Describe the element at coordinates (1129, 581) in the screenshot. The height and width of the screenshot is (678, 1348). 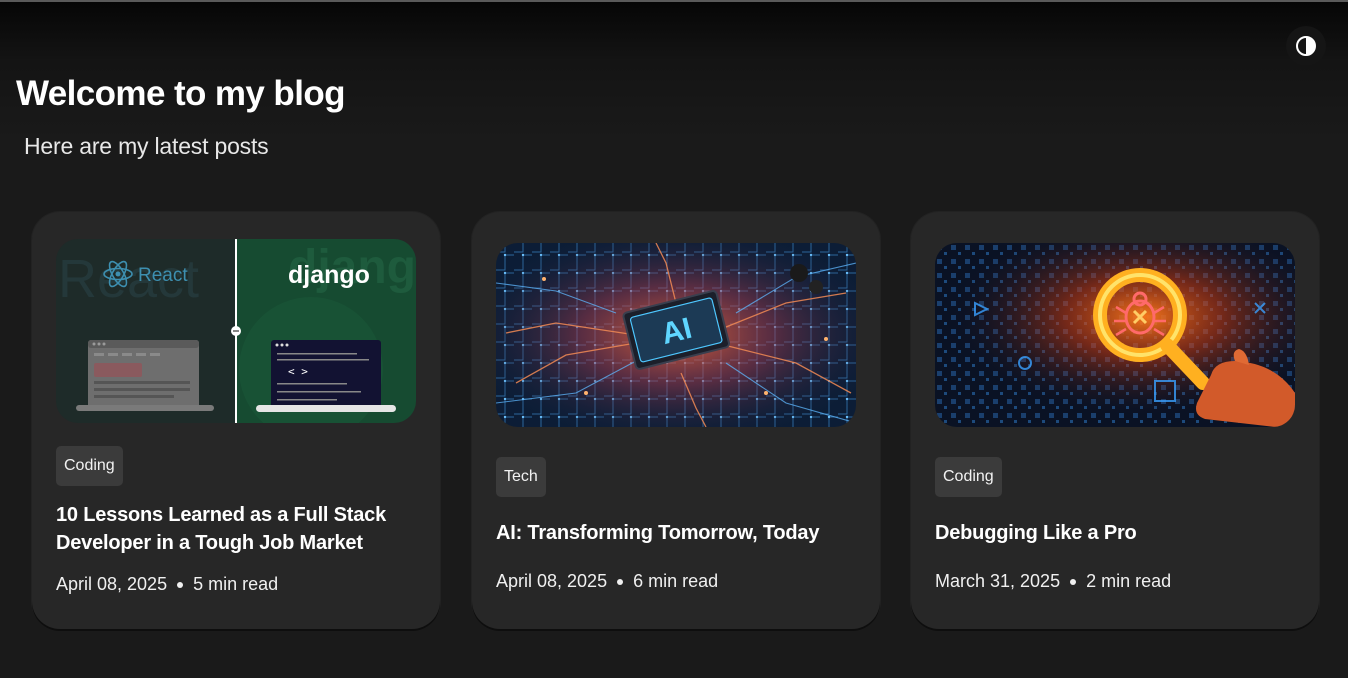
I see `read-time: 2 min read` at that location.